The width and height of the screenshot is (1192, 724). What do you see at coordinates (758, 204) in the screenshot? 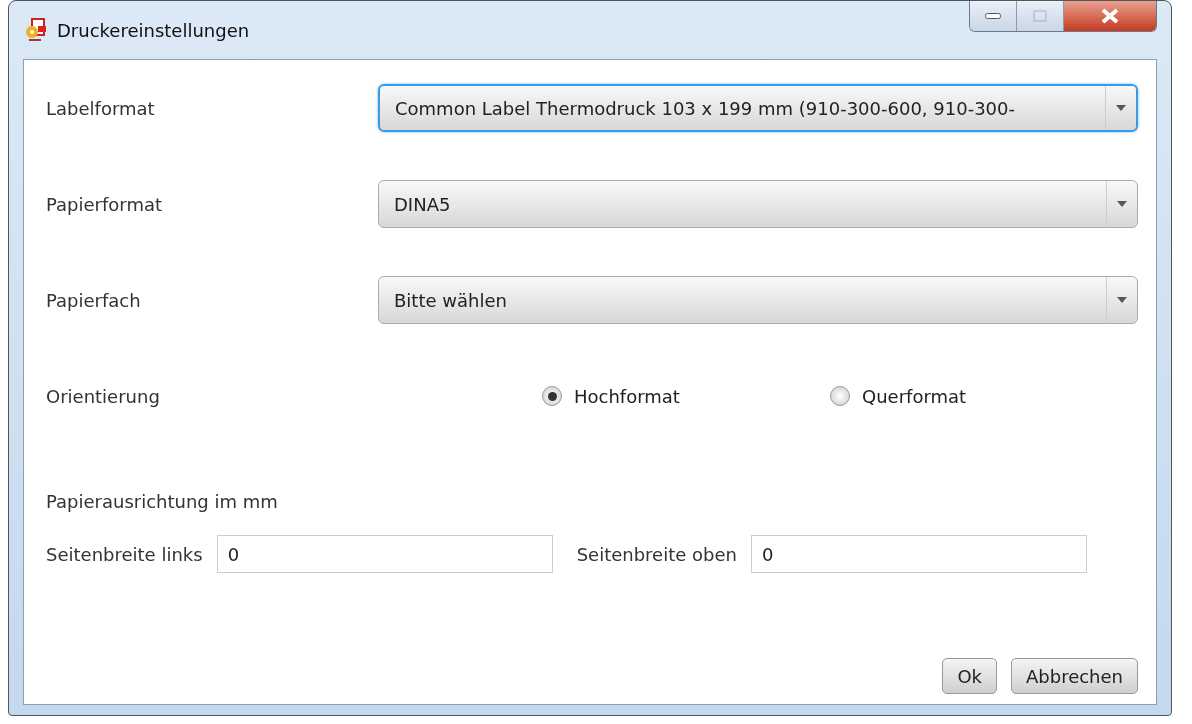
I see `dropdown: DINA5` at bounding box center [758, 204].